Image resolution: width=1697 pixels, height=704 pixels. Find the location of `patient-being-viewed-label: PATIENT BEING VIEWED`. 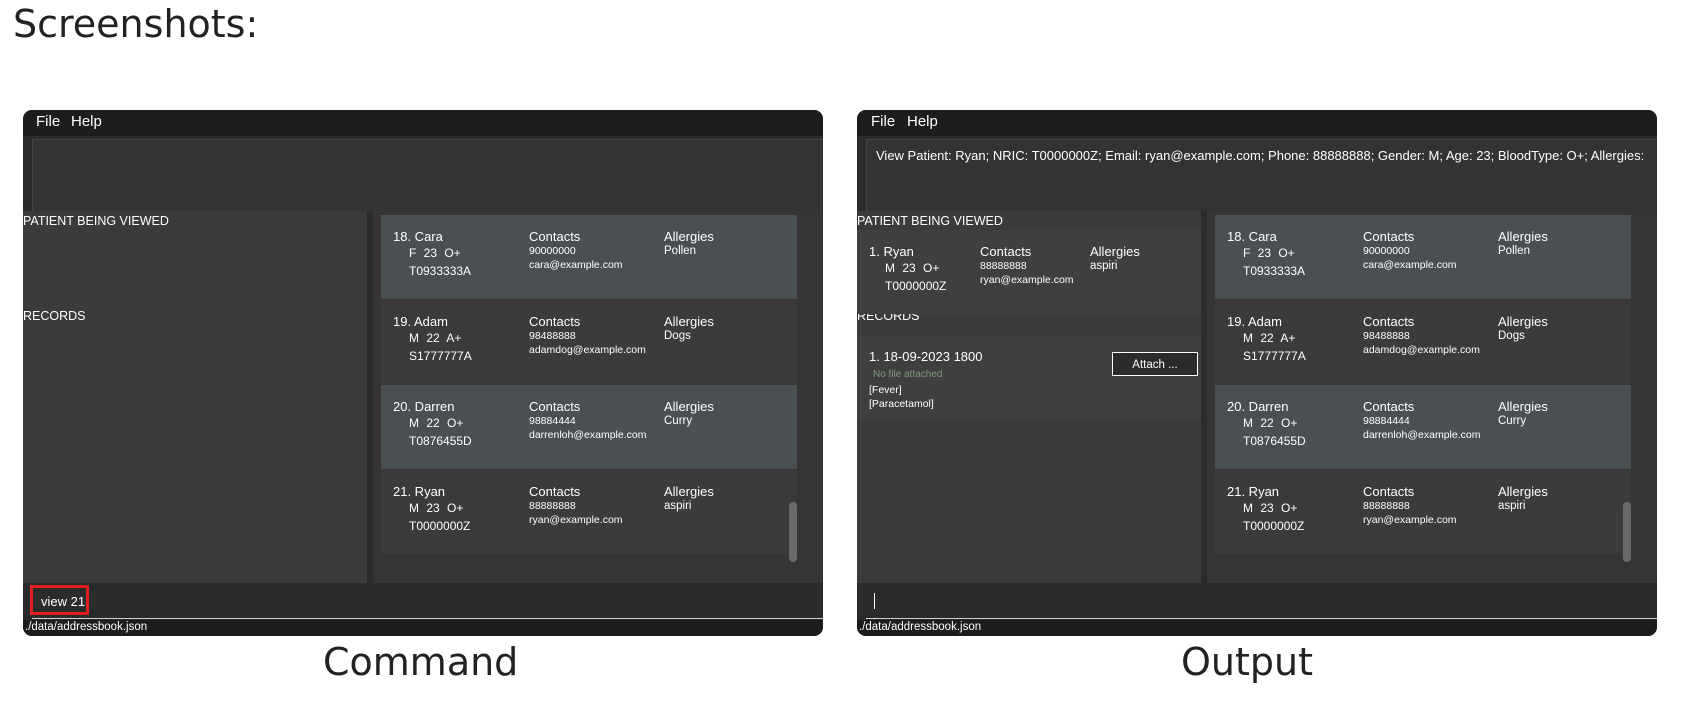

patient-being-viewed-label: PATIENT BEING VIEWED is located at coordinates (96, 221).